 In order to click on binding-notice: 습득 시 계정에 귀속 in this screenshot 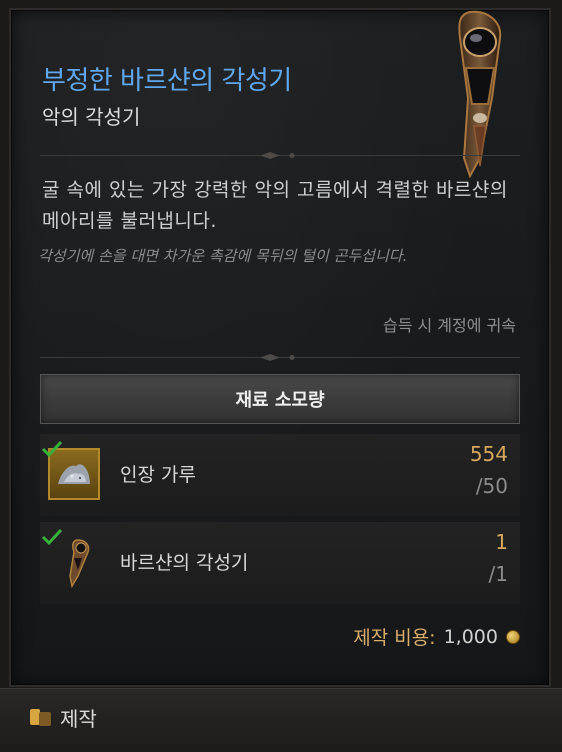, I will do `click(449, 325)`.